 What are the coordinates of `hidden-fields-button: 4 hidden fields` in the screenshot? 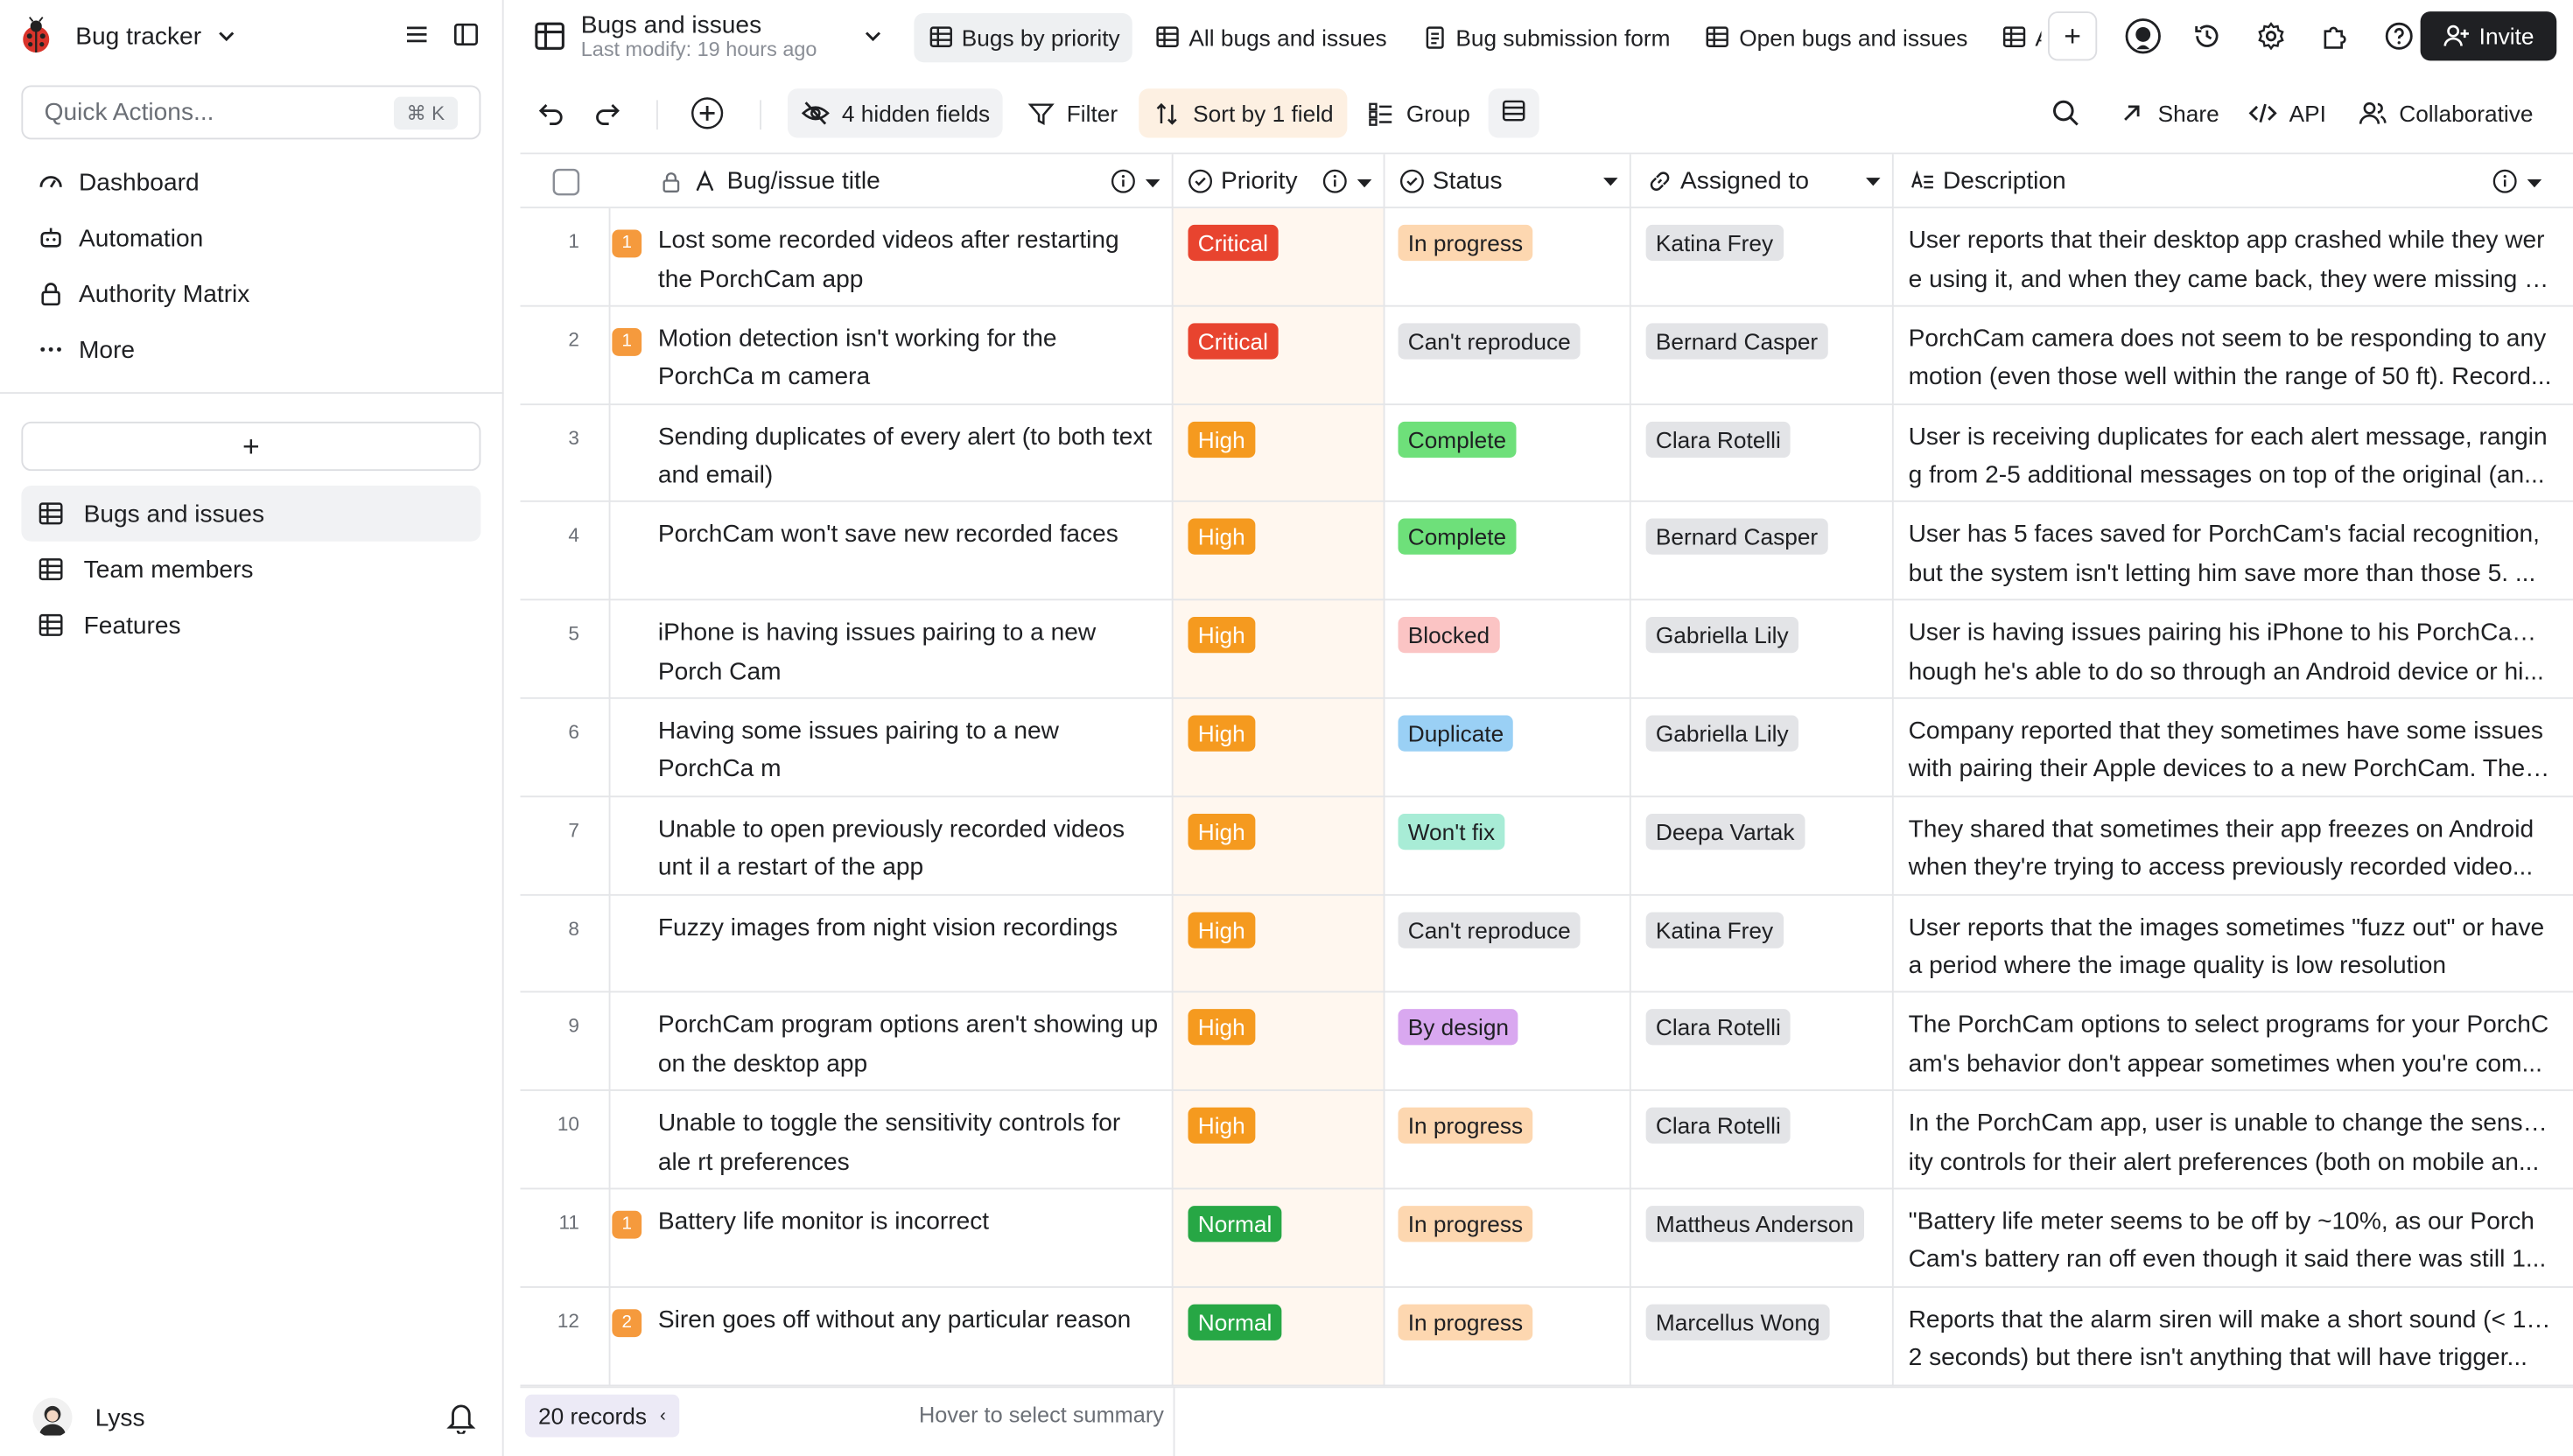 It's located at (896, 113).